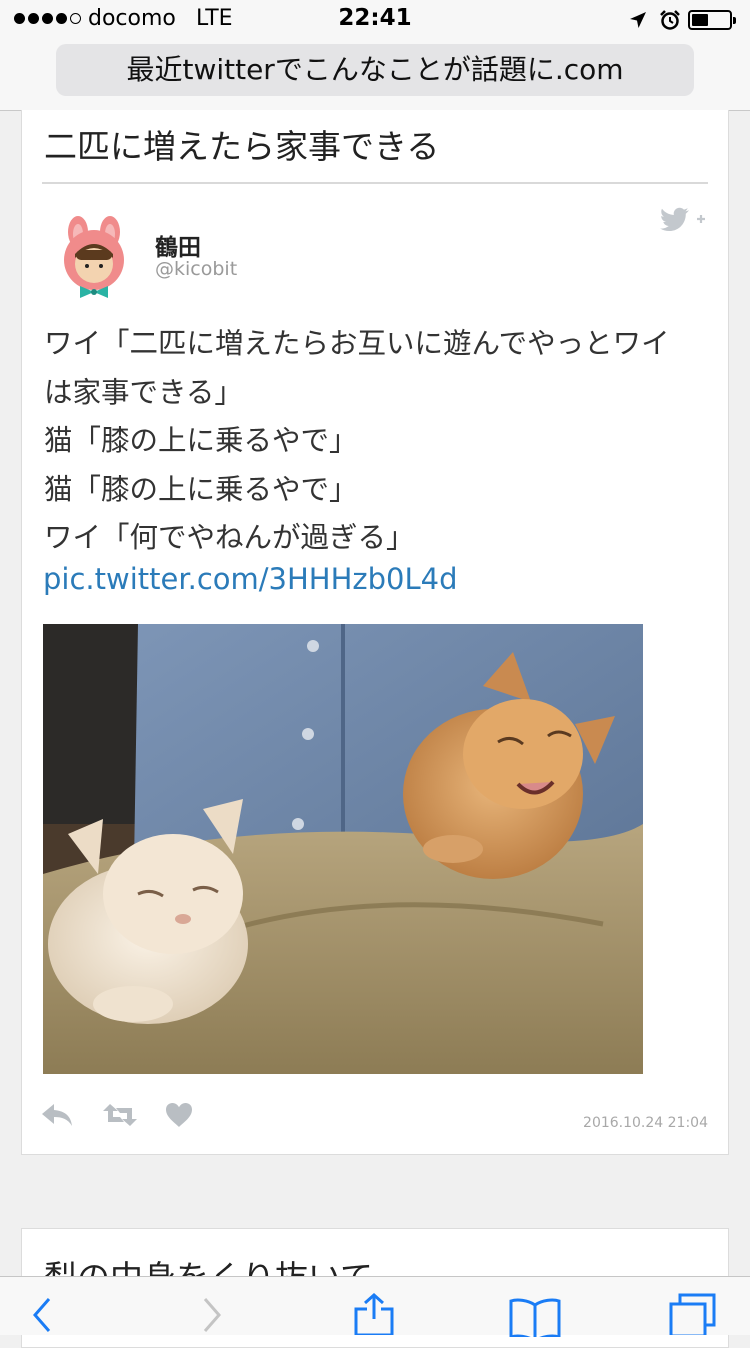 The height and width of the screenshot is (1348, 750). Describe the element at coordinates (638, 20) in the screenshot. I see `location-arrow-icon` at that location.